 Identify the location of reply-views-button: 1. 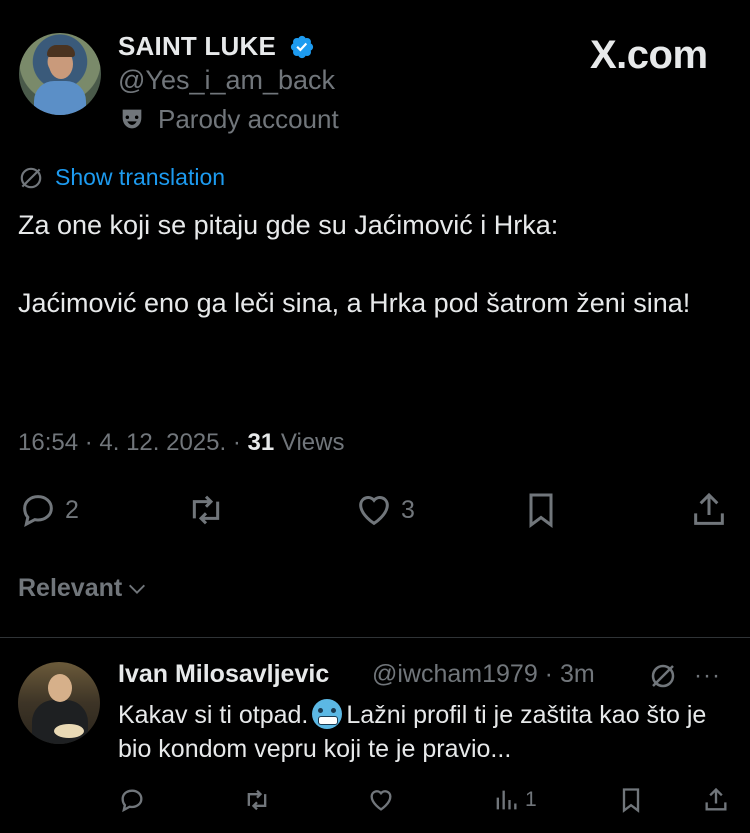
(514, 800).